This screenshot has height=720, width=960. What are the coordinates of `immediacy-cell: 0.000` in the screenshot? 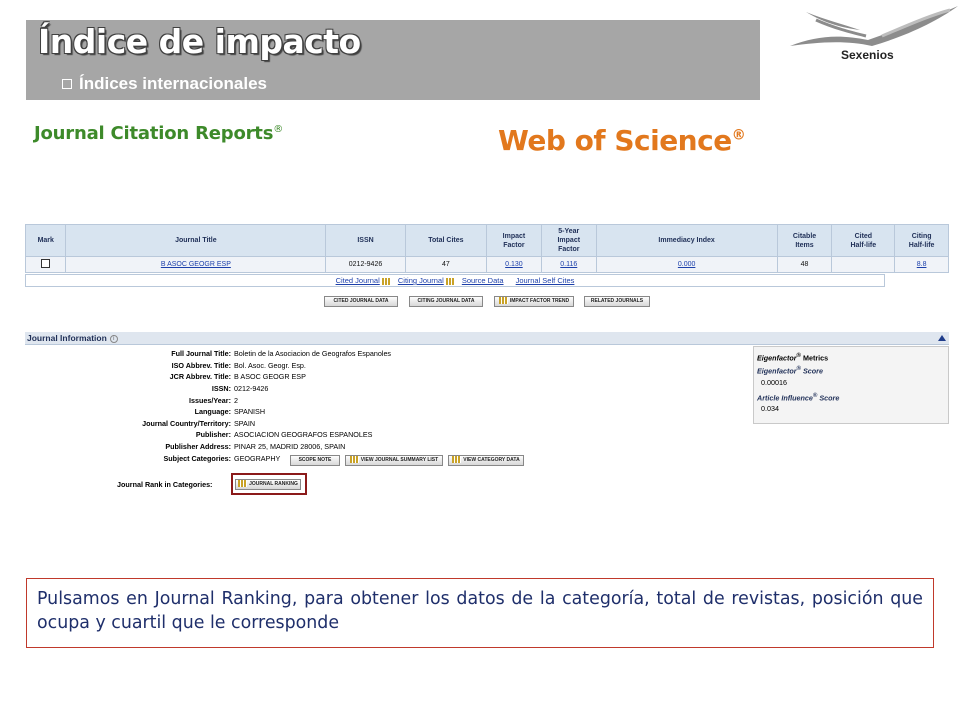 It's located at (686, 264).